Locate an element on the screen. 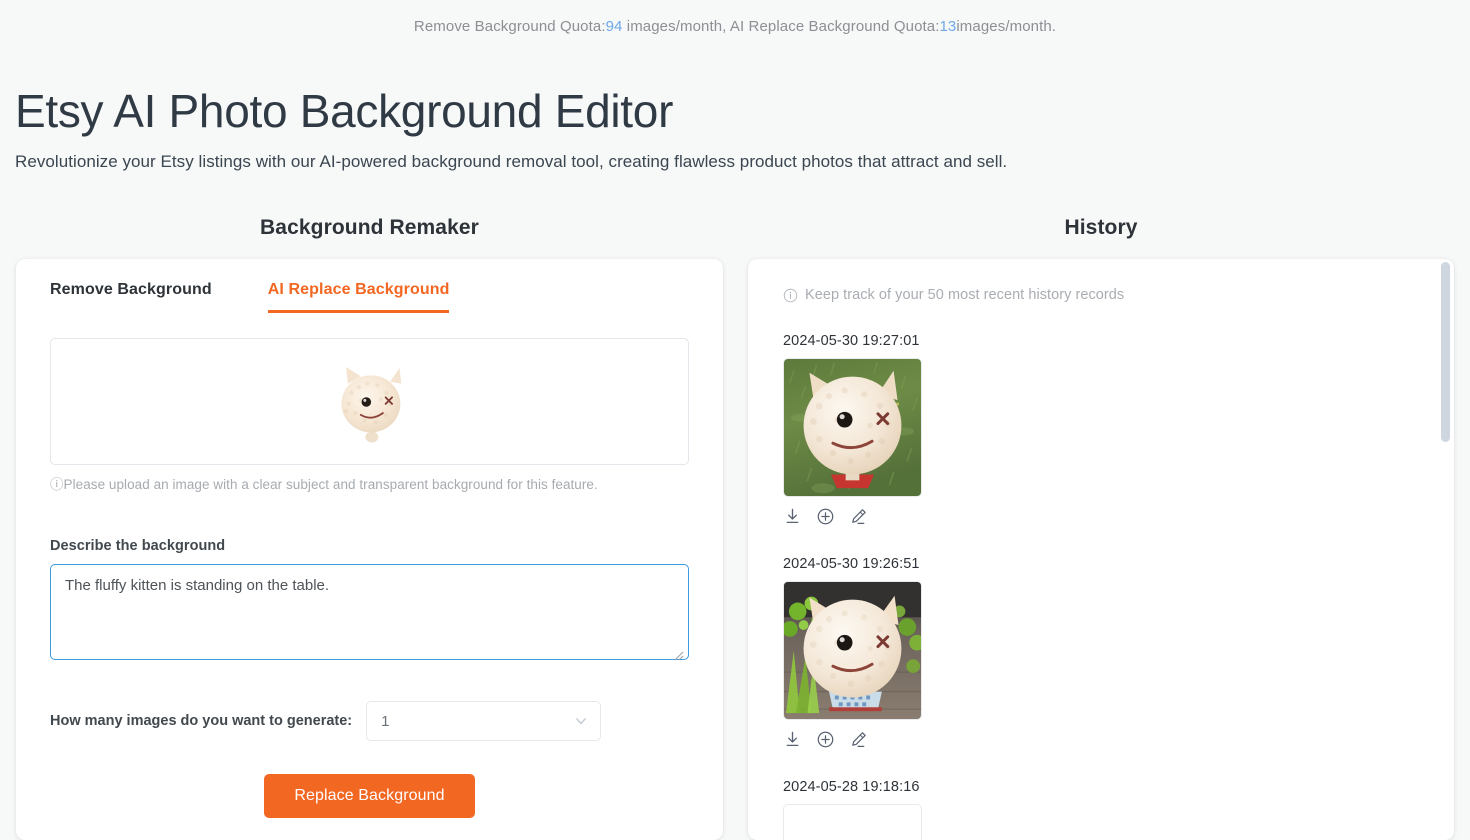 This screenshot has width=1470, height=840. submit-row: Replace Background is located at coordinates (369, 796).